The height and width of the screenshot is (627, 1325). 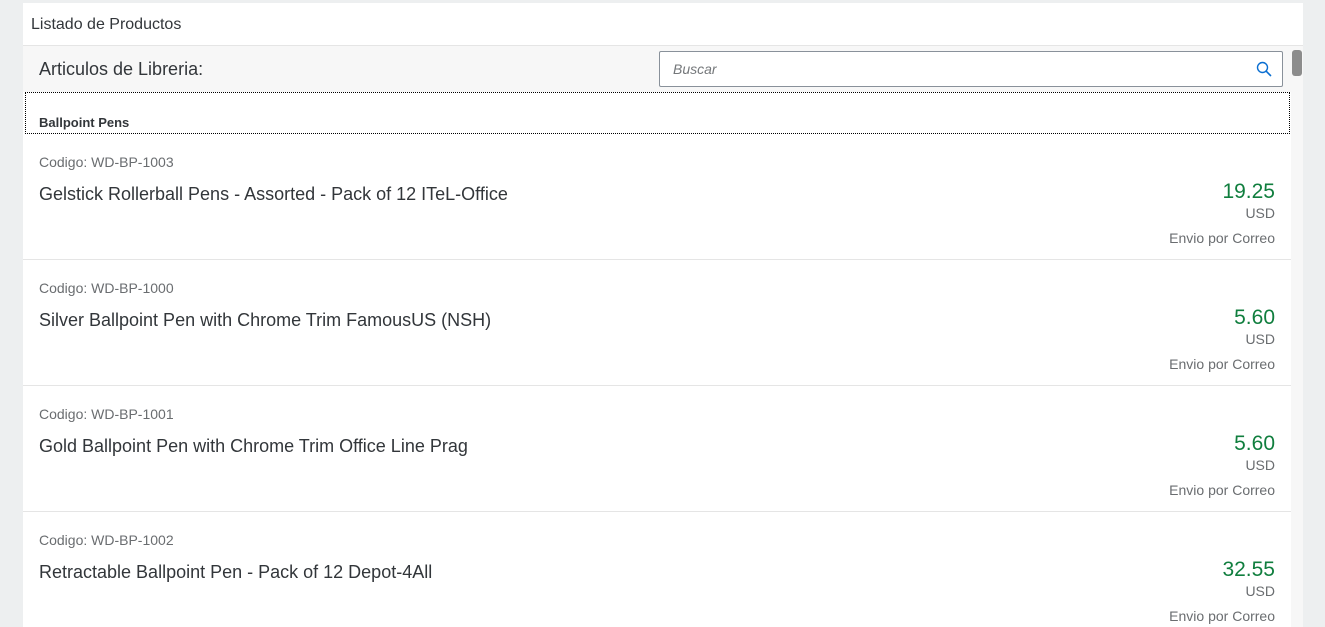 What do you see at coordinates (663, 24) in the screenshot?
I see `page-header: Listado de Productos` at bounding box center [663, 24].